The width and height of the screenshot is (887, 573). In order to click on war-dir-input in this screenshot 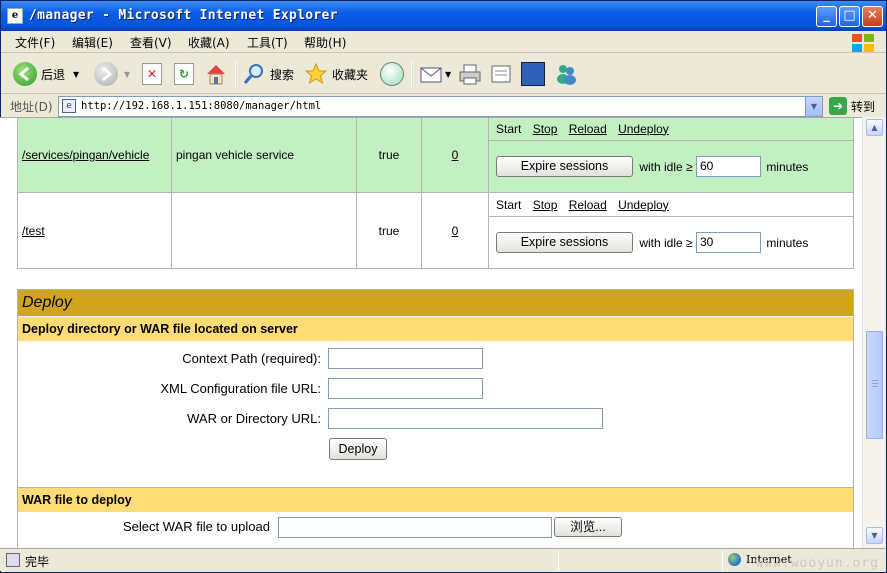, I will do `click(465, 418)`.